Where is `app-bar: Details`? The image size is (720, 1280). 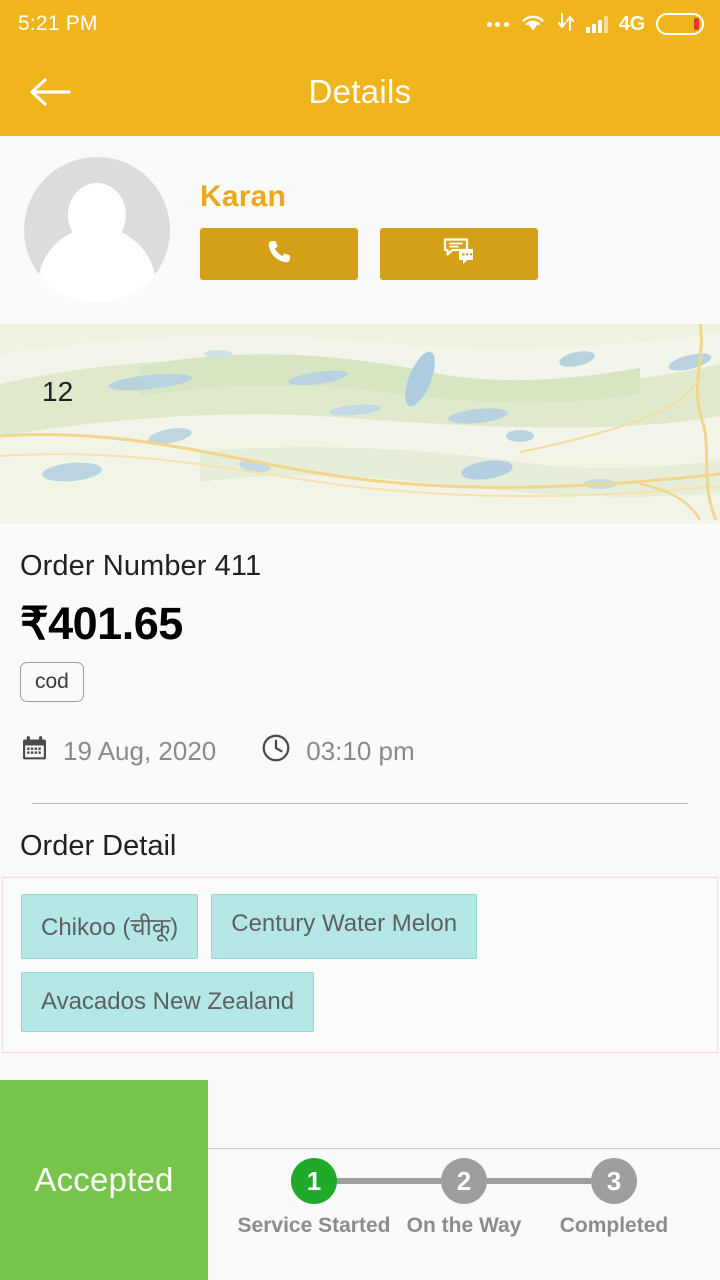
app-bar: Details is located at coordinates (360, 92).